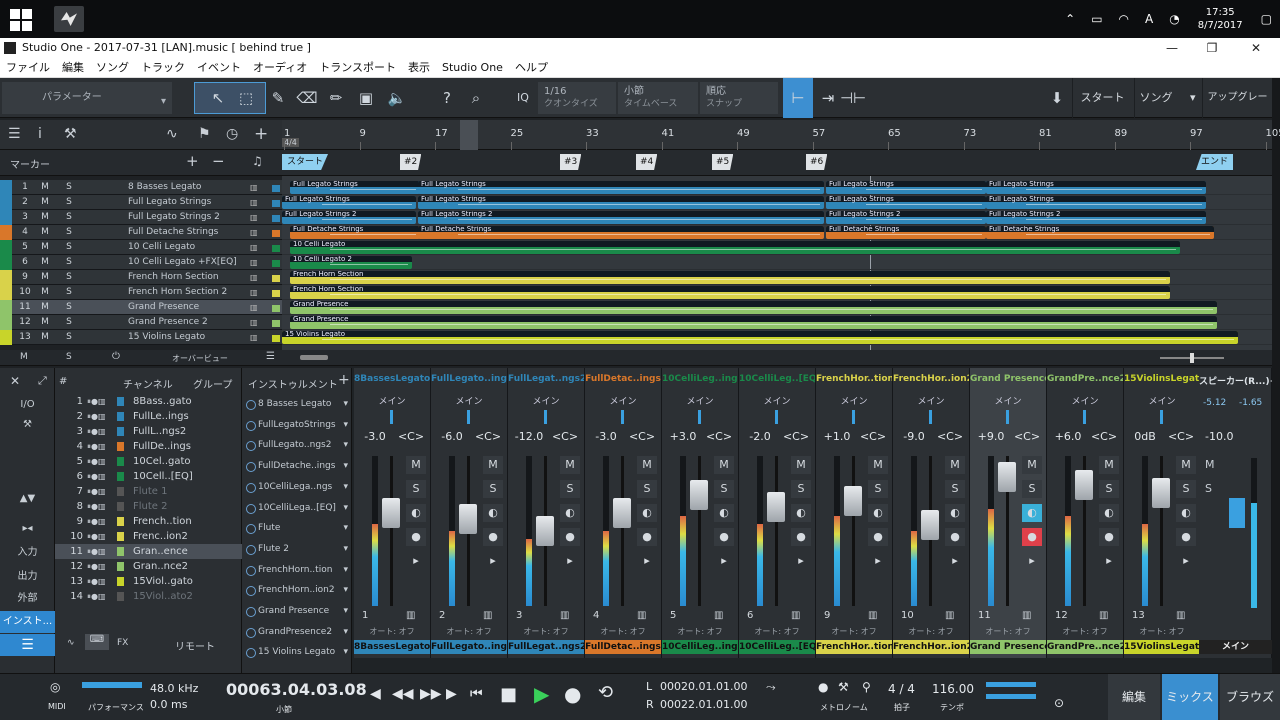 This screenshot has width=1280, height=720. What do you see at coordinates (777, 379) in the screenshot?
I see `strip-name: 10CelliLeg..[EQ]` at bounding box center [777, 379].